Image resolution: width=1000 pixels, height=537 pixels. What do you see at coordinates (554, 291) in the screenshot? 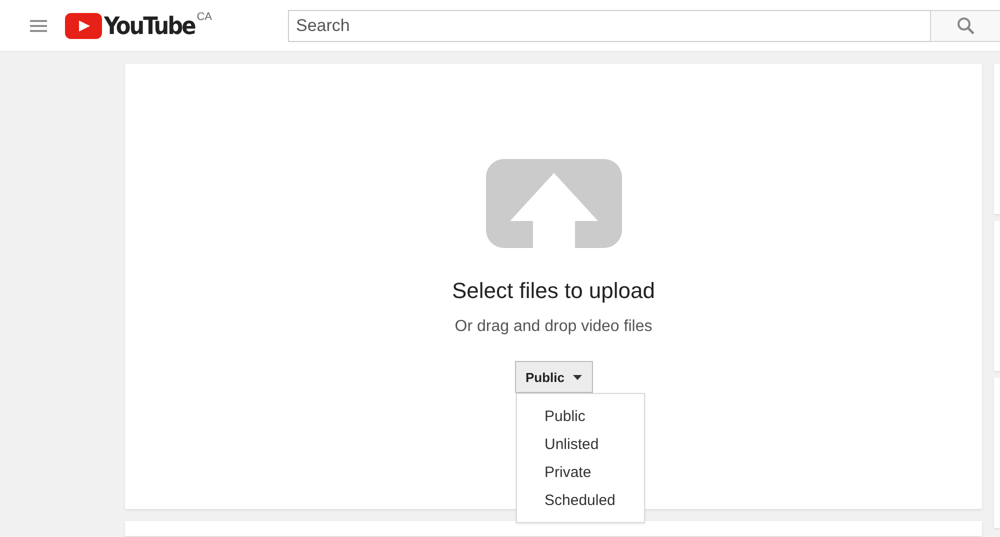
I see `upload-title: Select files to upload` at bounding box center [554, 291].